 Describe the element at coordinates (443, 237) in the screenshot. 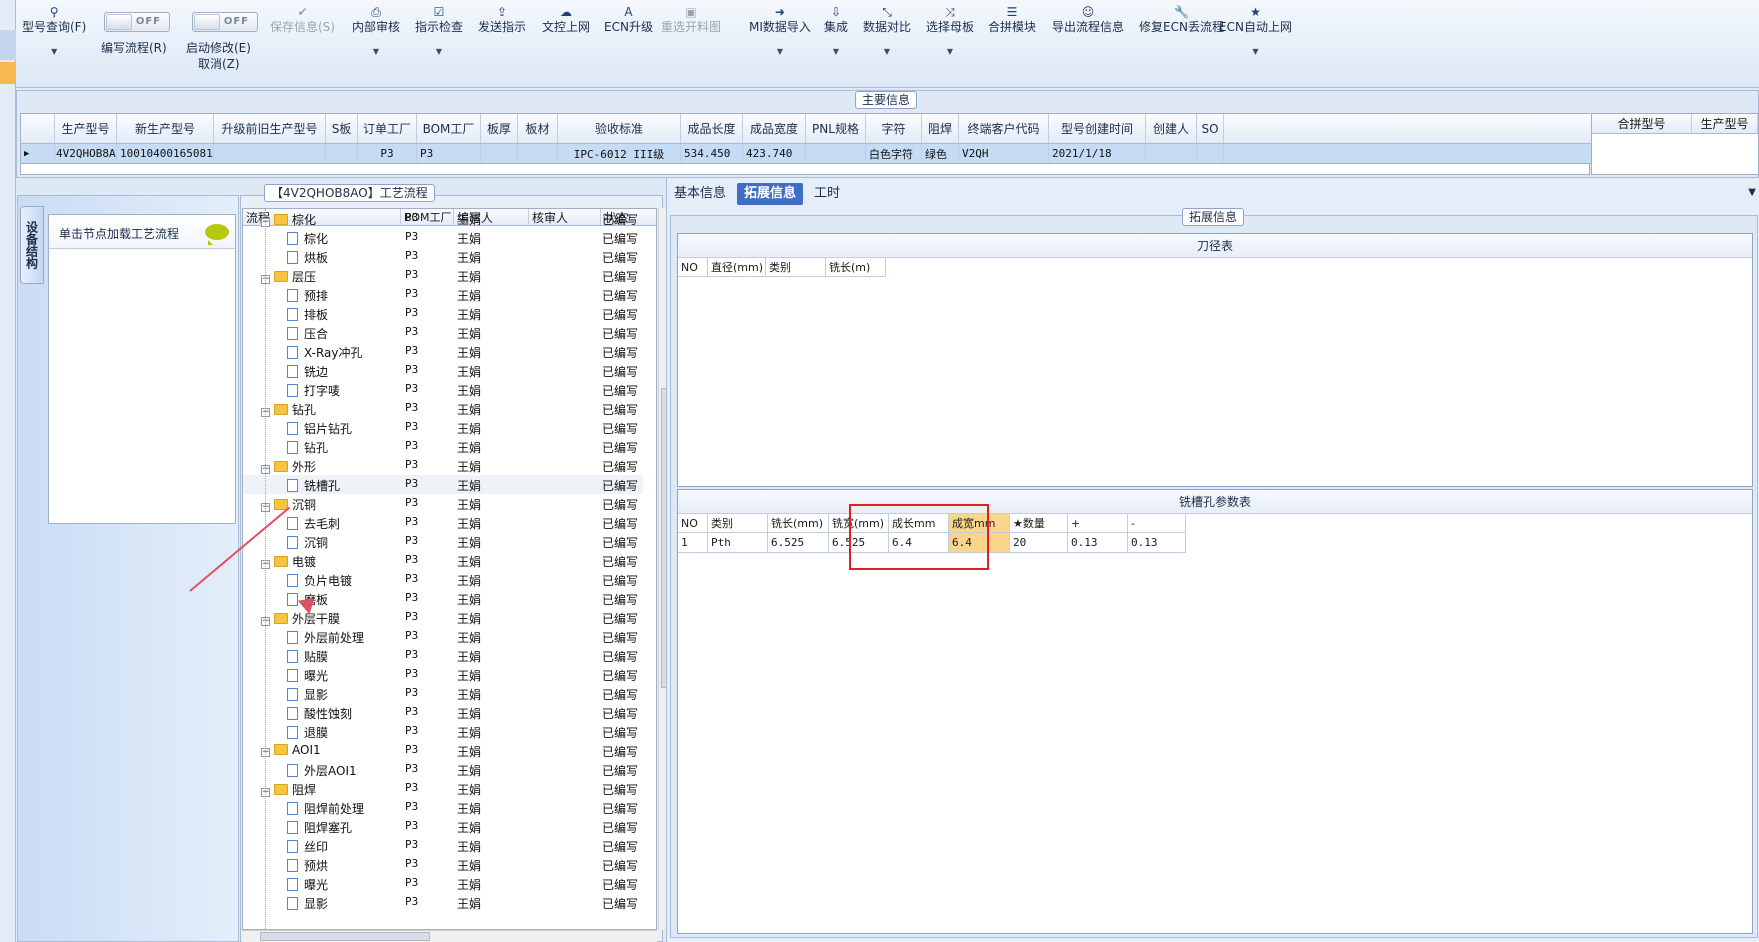

I see `tree-item-row: 棕化 P3 王娟 已编写` at that location.